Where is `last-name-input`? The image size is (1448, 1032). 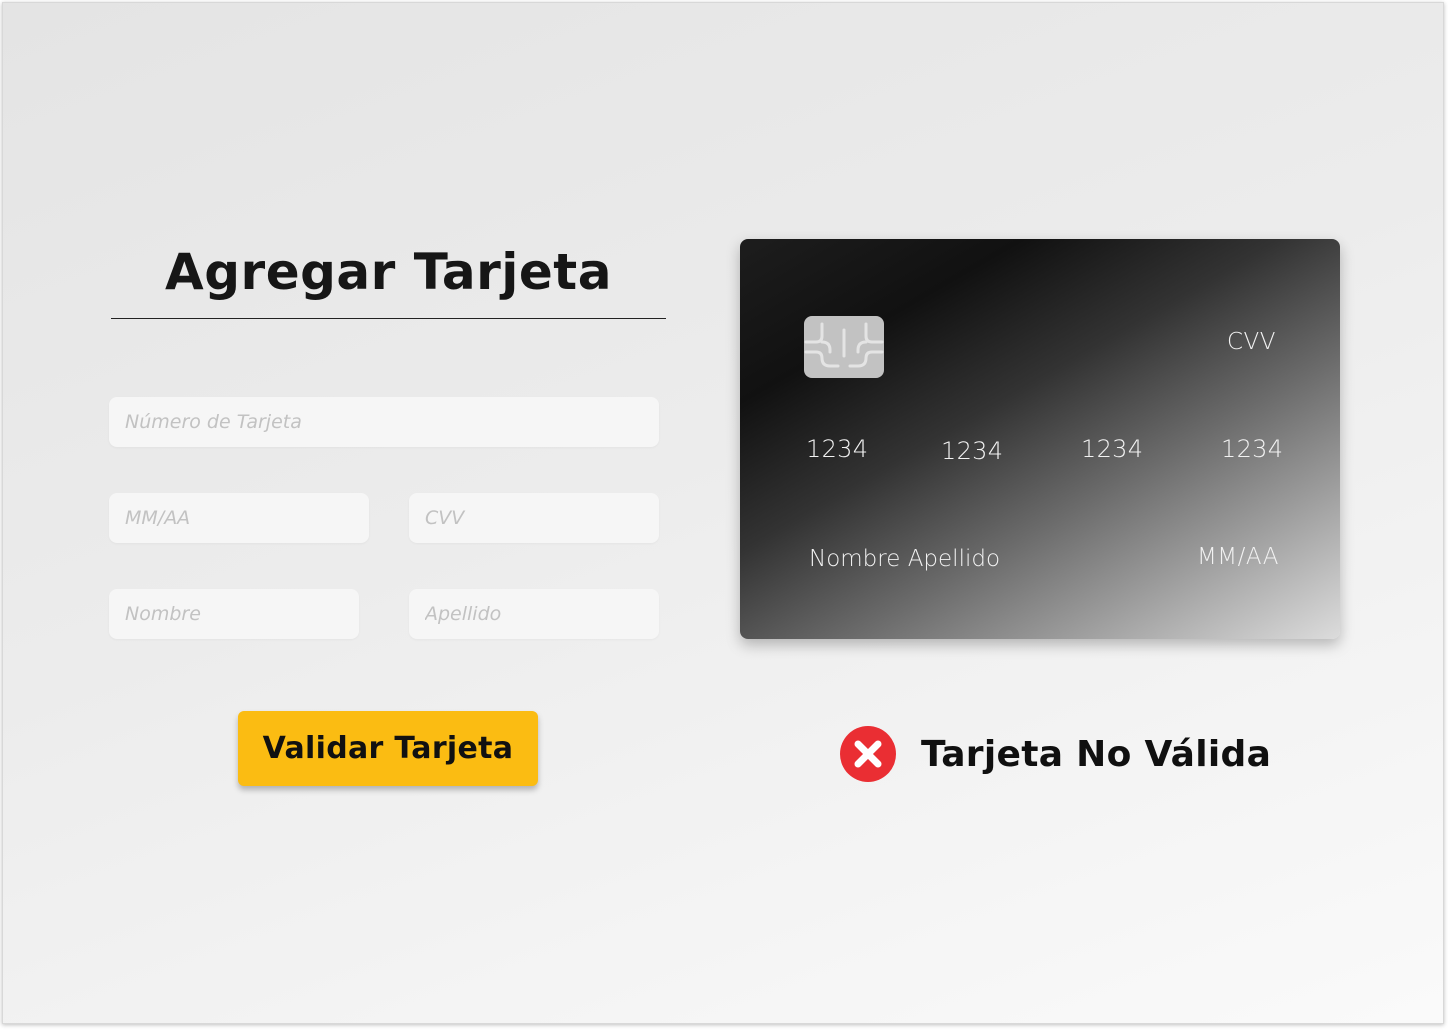 last-name-input is located at coordinates (534, 614).